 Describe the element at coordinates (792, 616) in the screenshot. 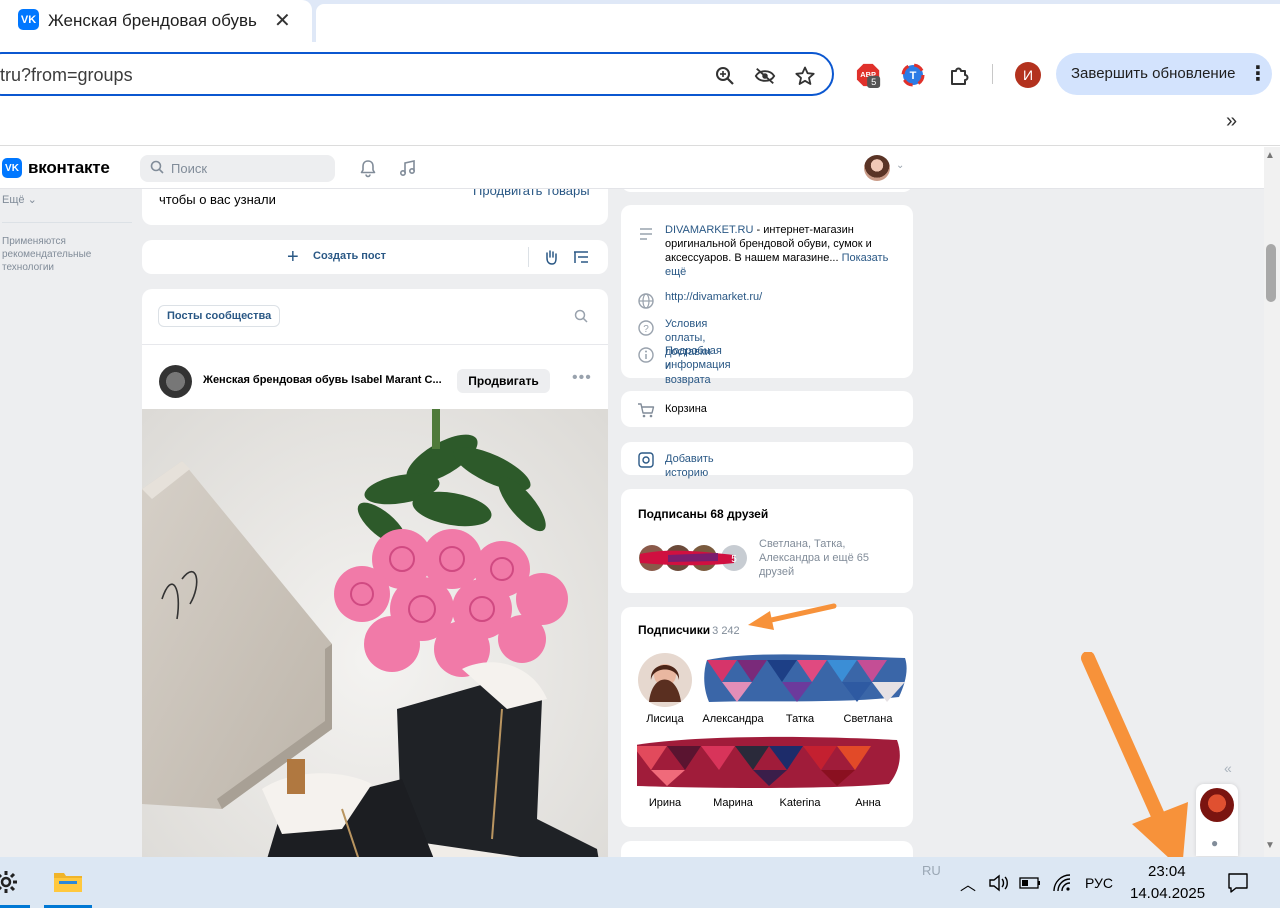

I see `annotation-arrow-subscribers` at that location.